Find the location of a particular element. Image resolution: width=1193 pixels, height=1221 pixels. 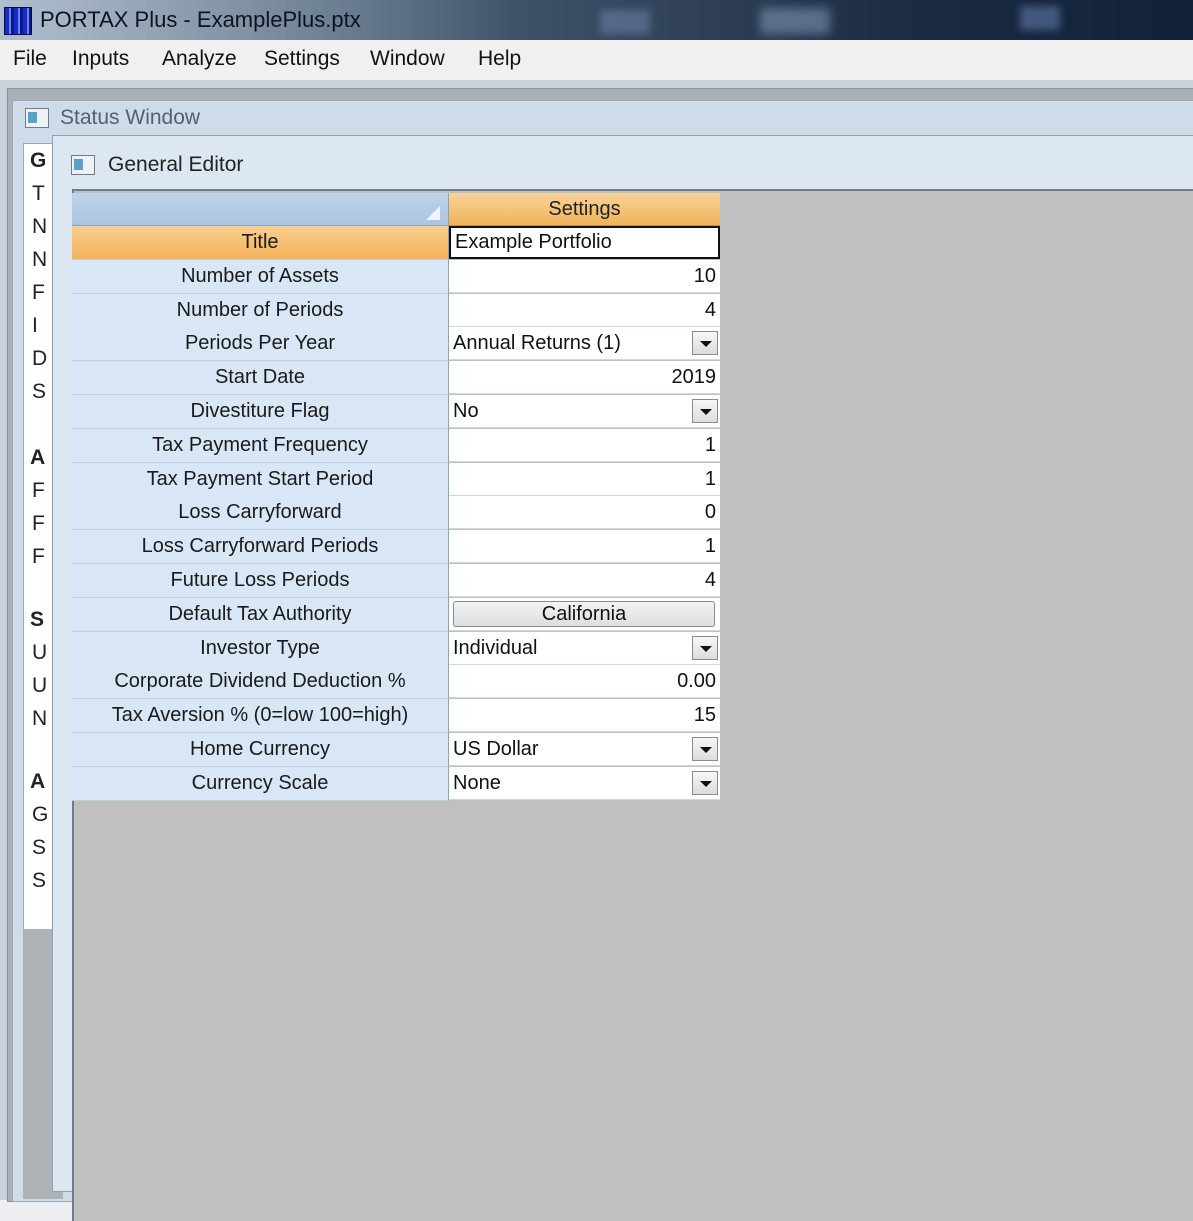

row-header: Loss Carryforward Periods is located at coordinates (260, 547).